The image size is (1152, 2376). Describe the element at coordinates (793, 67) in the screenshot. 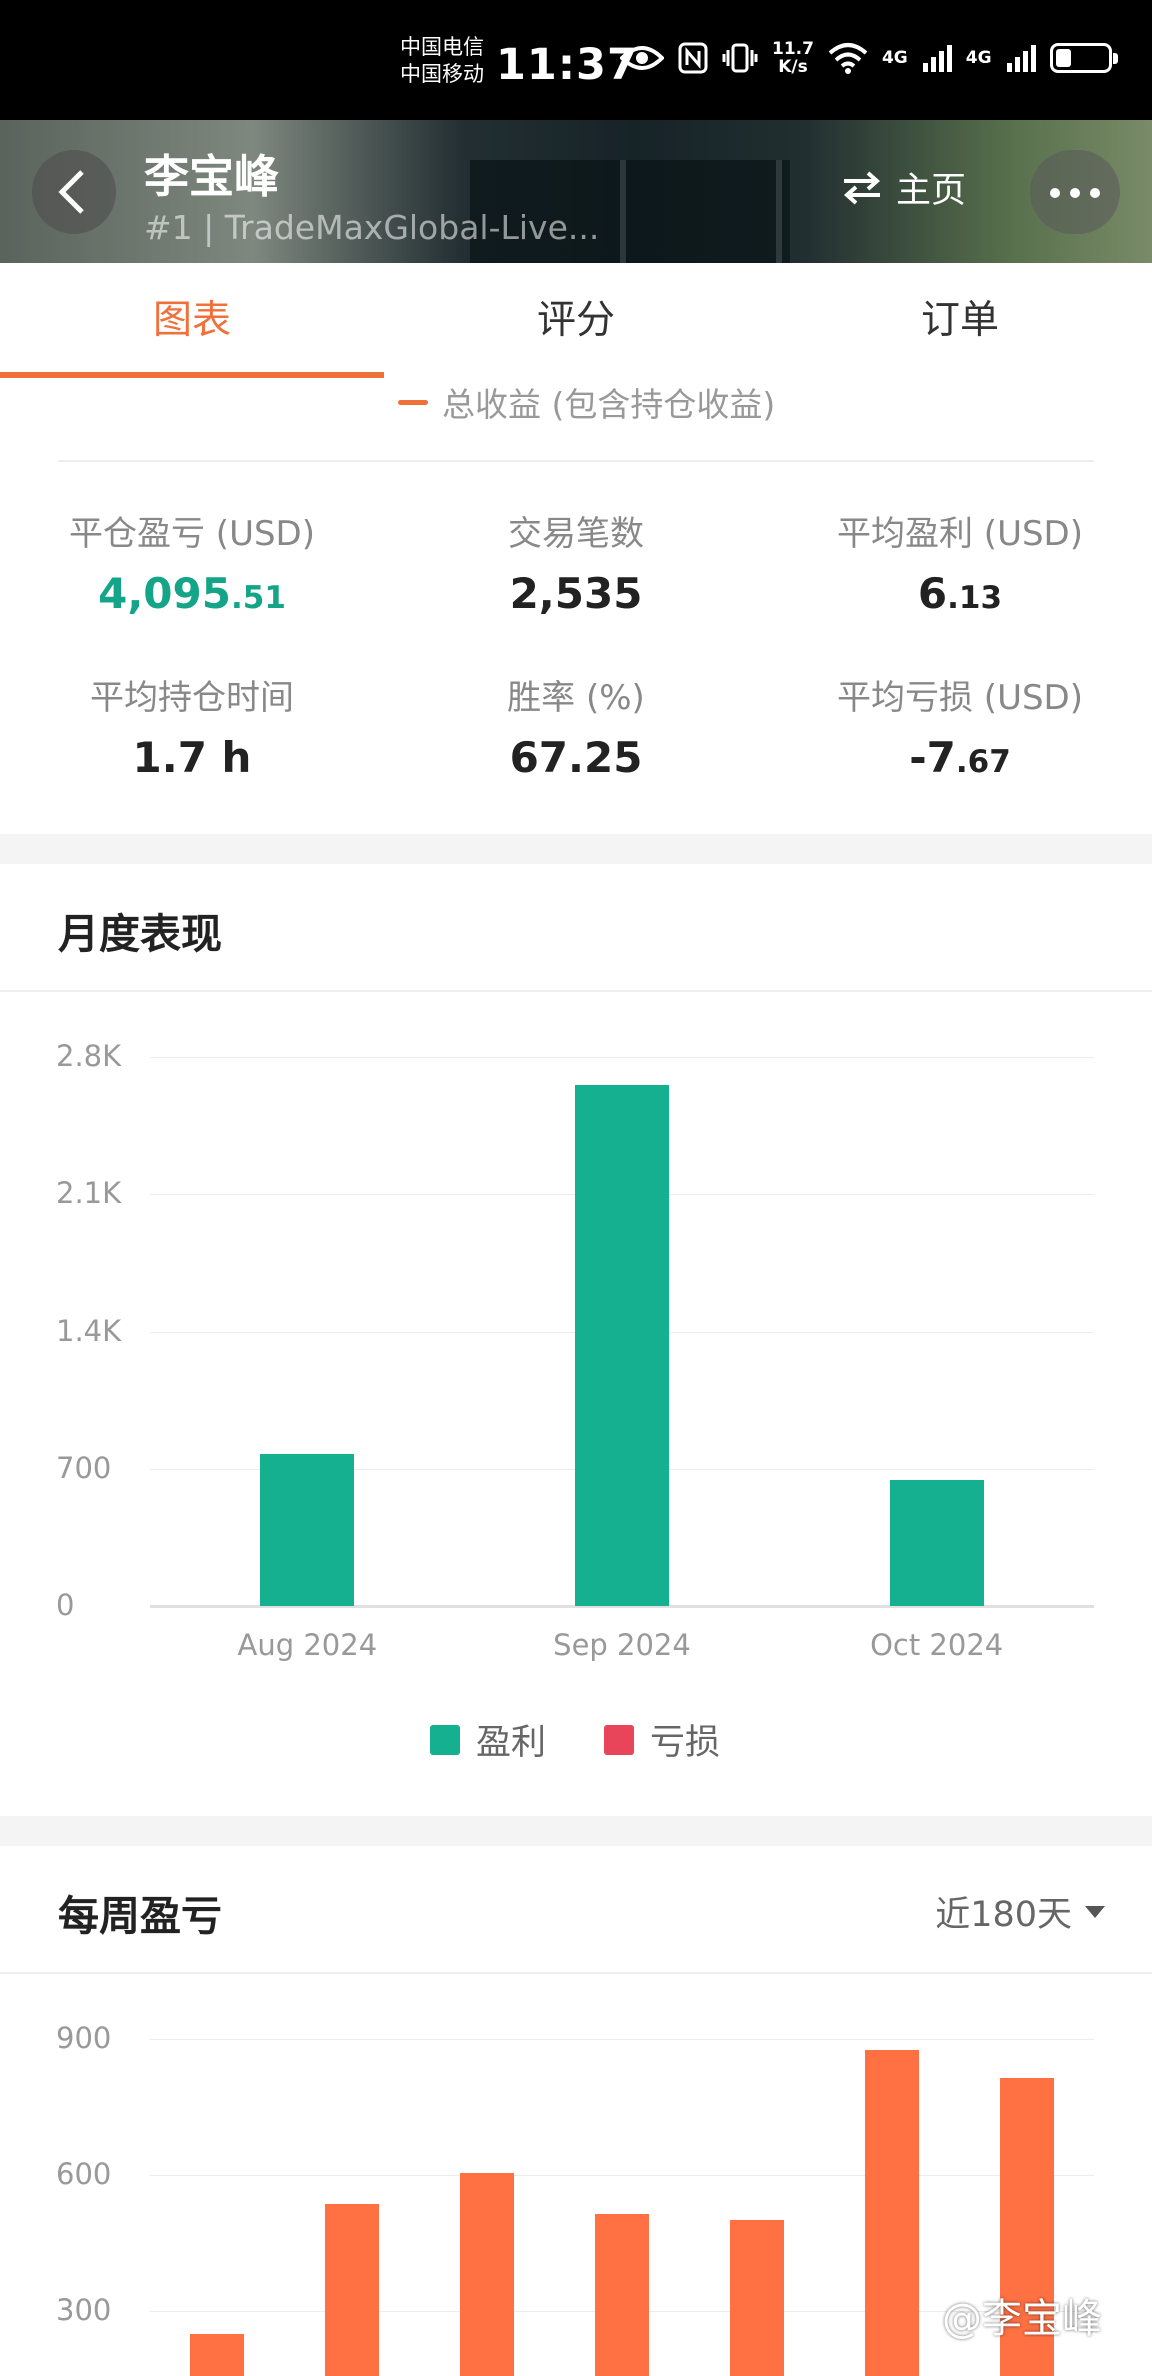

I see `net-speed-unit: K/s` at that location.